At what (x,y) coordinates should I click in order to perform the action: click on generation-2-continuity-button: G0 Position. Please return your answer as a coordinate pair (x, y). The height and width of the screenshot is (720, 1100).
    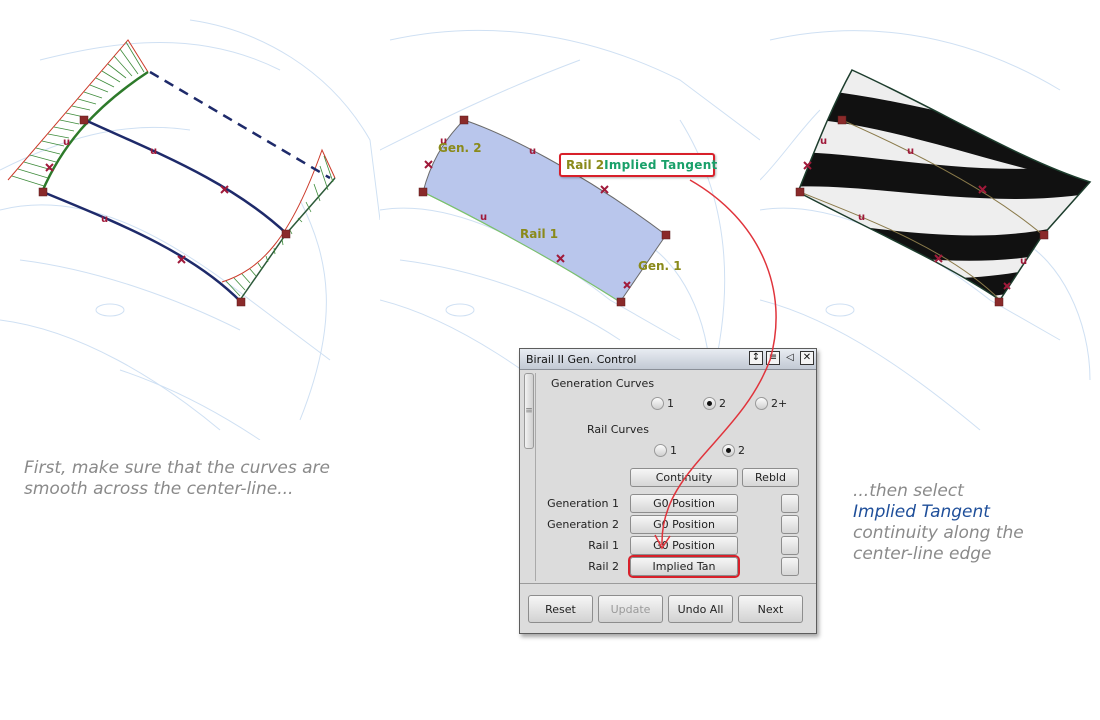
    Looking at the image, I should click on (684, 524).